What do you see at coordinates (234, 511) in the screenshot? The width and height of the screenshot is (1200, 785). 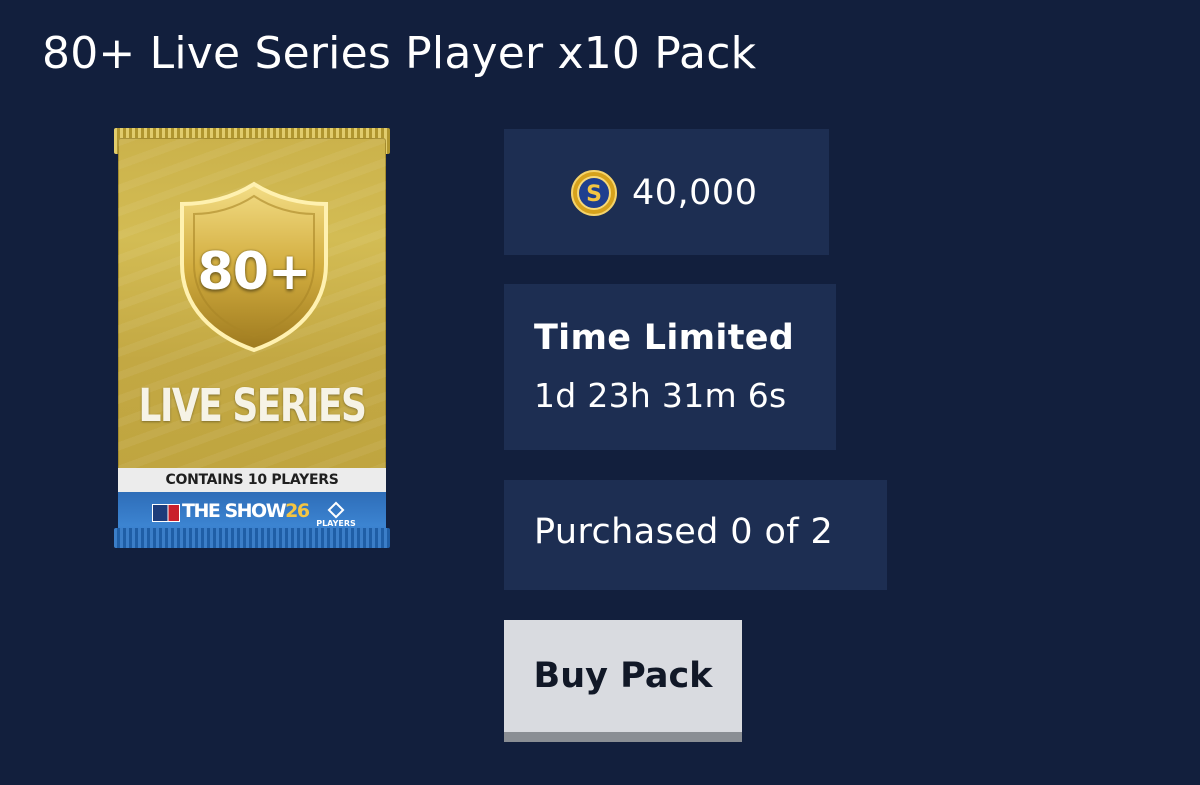 I see `game-logo-text: THE SHOW` at bounding box center [234, 511].